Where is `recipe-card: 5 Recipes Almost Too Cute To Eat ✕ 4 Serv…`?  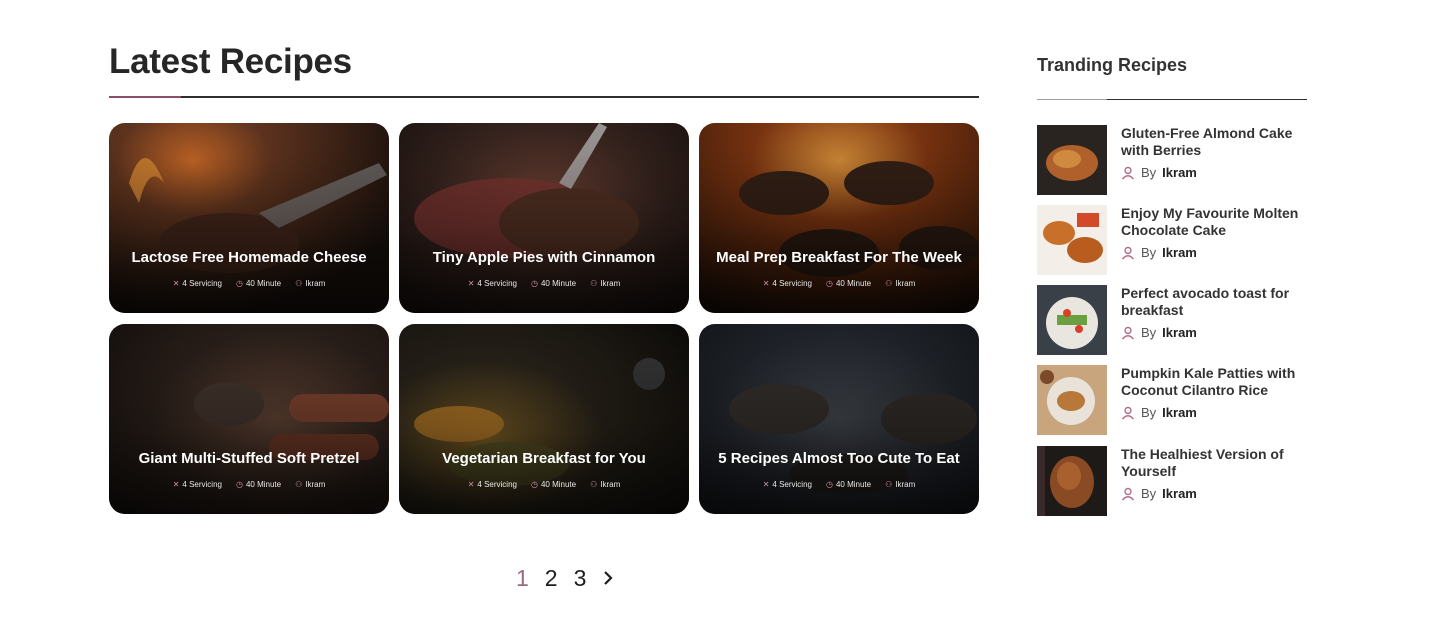 recipe-card: 5 Recipes Almost Too Cute To Eat ✕ 4 Serv… is located at coordinates (839, 419).